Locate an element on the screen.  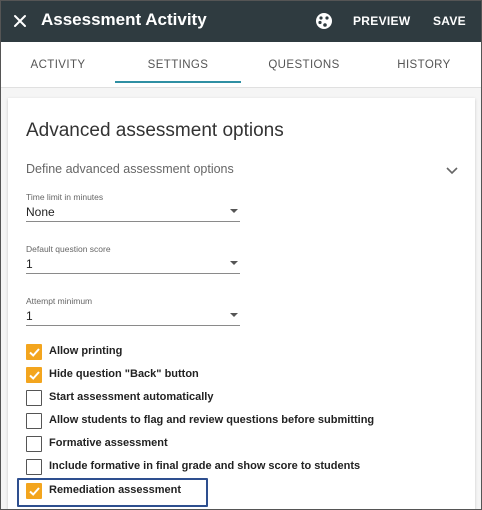
attempt-minimum-label: Attempt minimum is located at coordinates (59, 301).